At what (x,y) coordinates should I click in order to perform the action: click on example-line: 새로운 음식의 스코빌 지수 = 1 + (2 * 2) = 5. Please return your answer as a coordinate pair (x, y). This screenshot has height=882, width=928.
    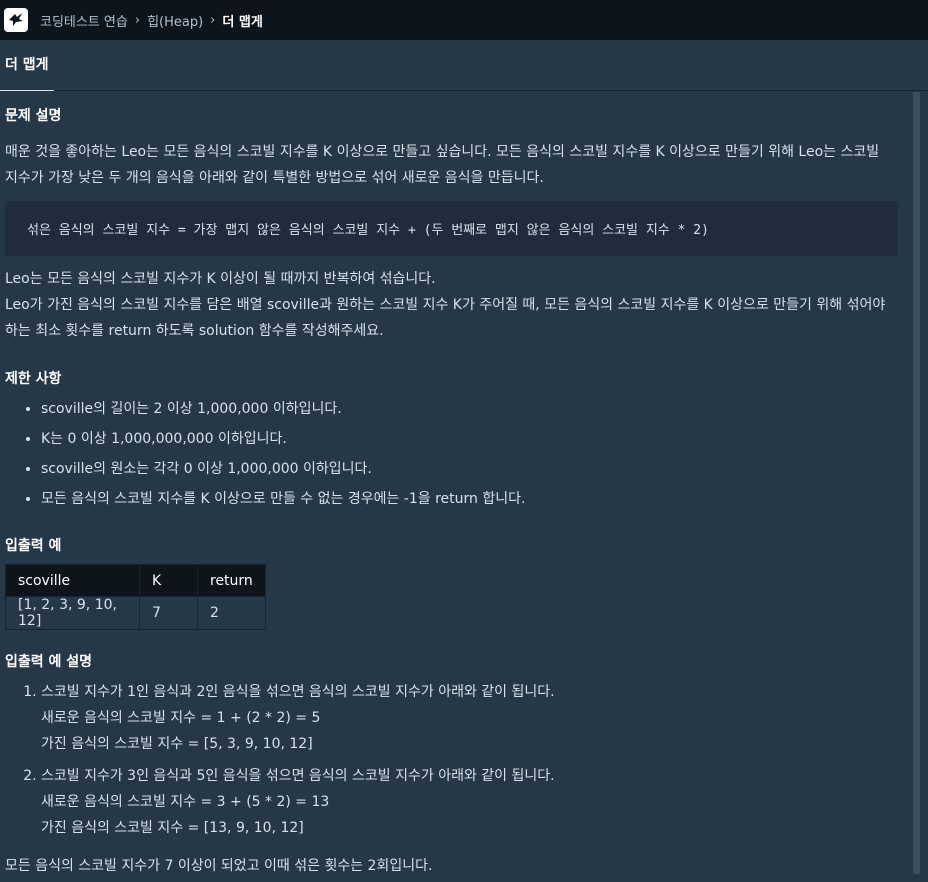
    Looking at the image, I should click on (181, 718).